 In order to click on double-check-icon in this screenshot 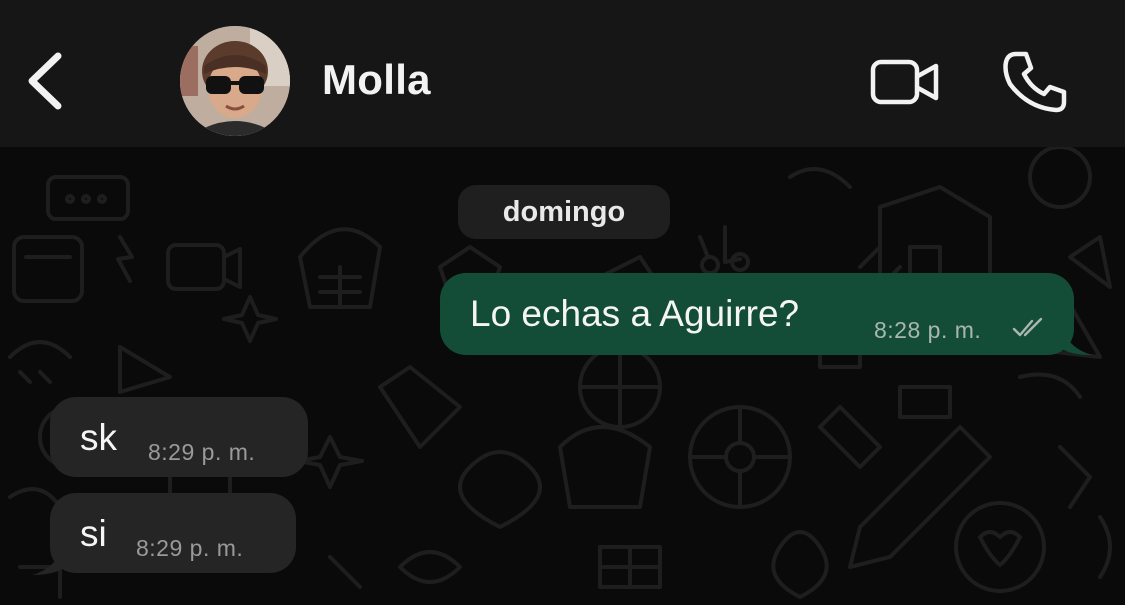, I will do `click(1027, 327)`.